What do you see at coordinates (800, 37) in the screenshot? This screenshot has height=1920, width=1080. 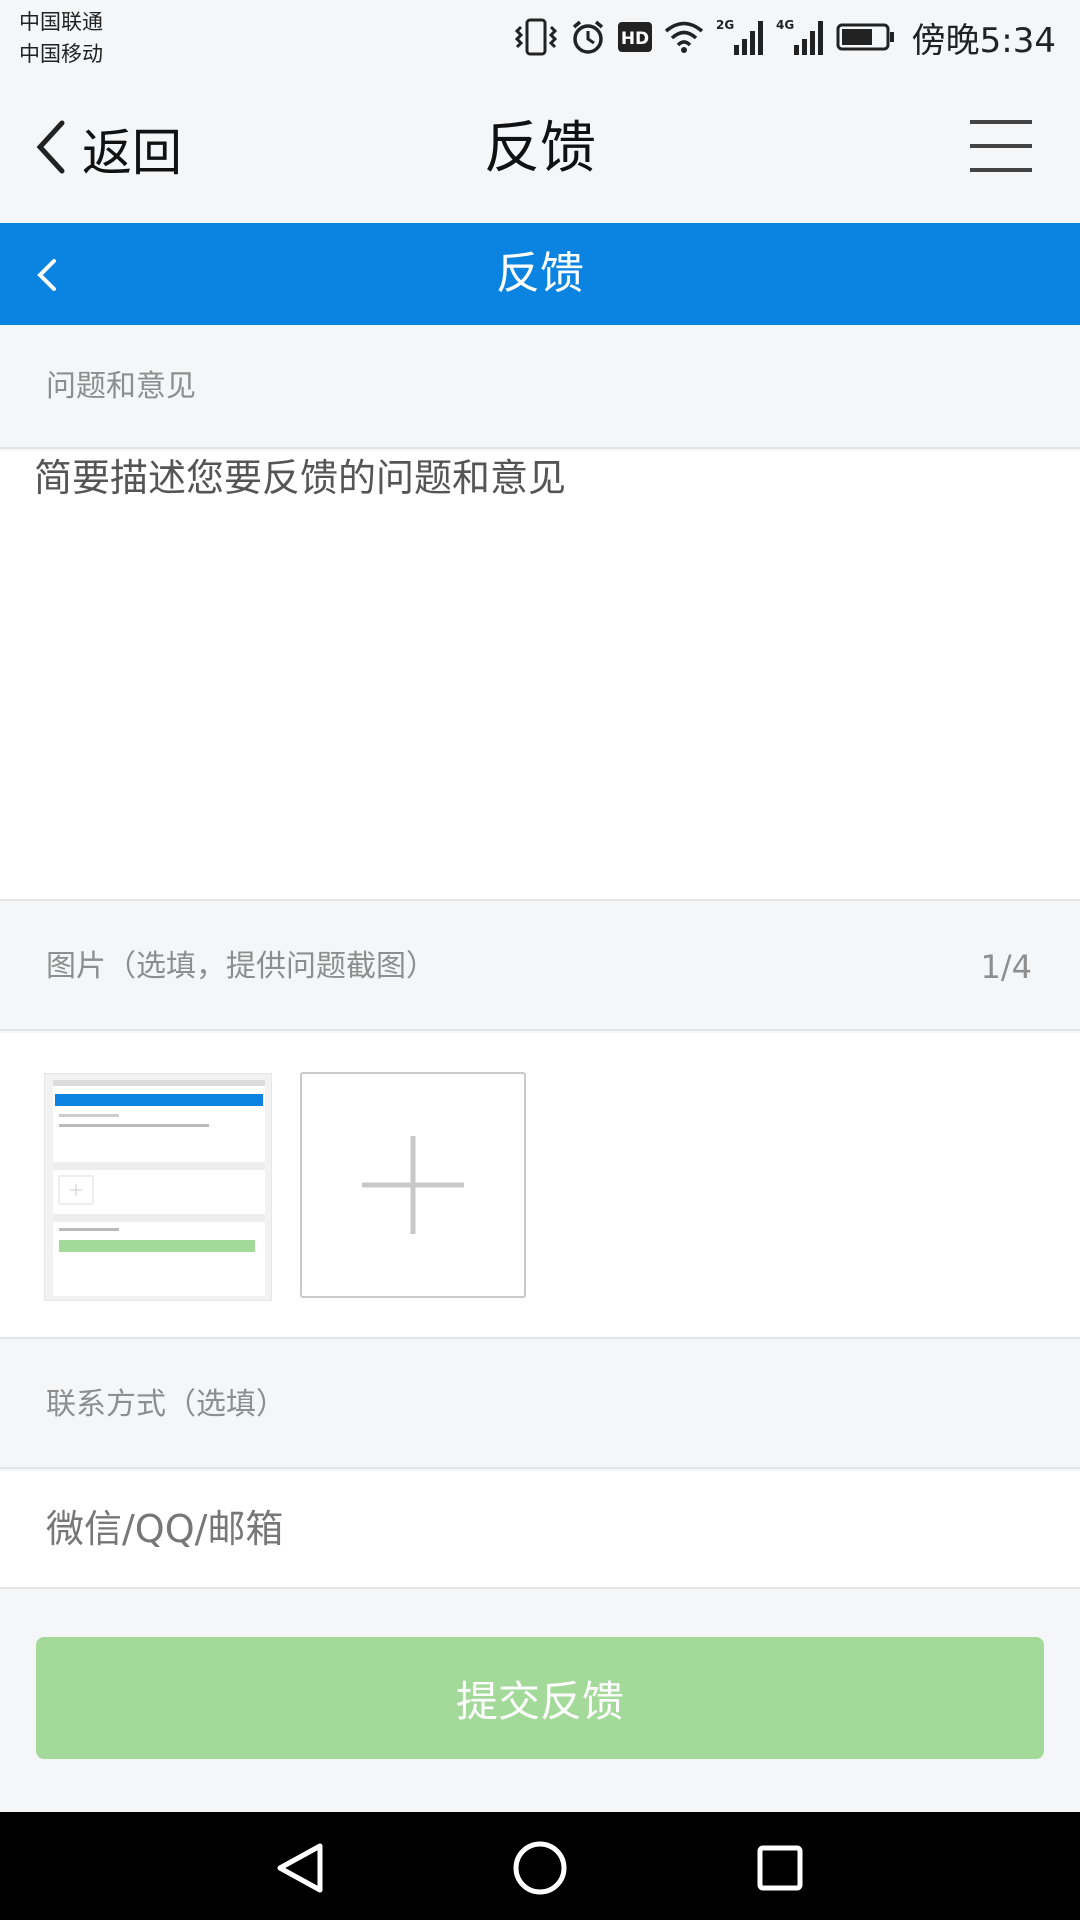 I see `signal-4g-icon: 4G` at bounding box center [800, 37].